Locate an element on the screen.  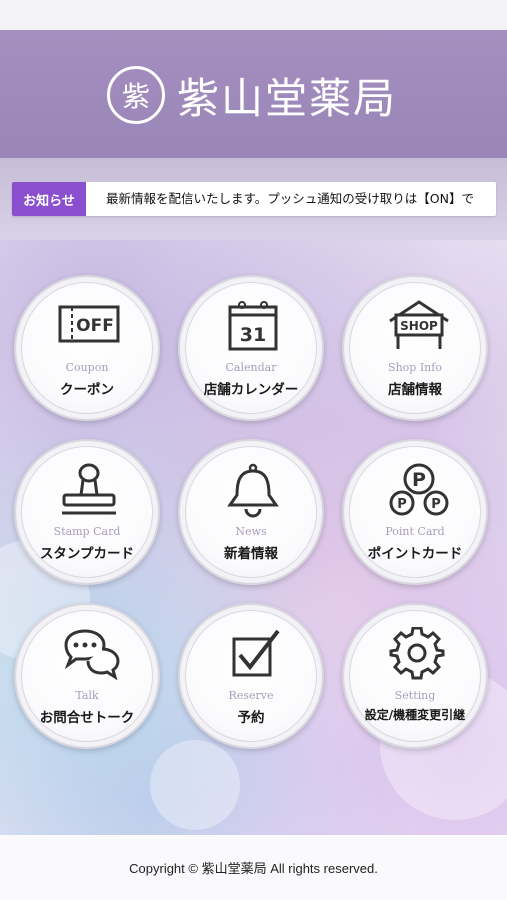
news-bar: お知らせ 最新情報を配信いたします。プッシュ通知の受け取りは【ON】で is located at coordinates (253, 199).